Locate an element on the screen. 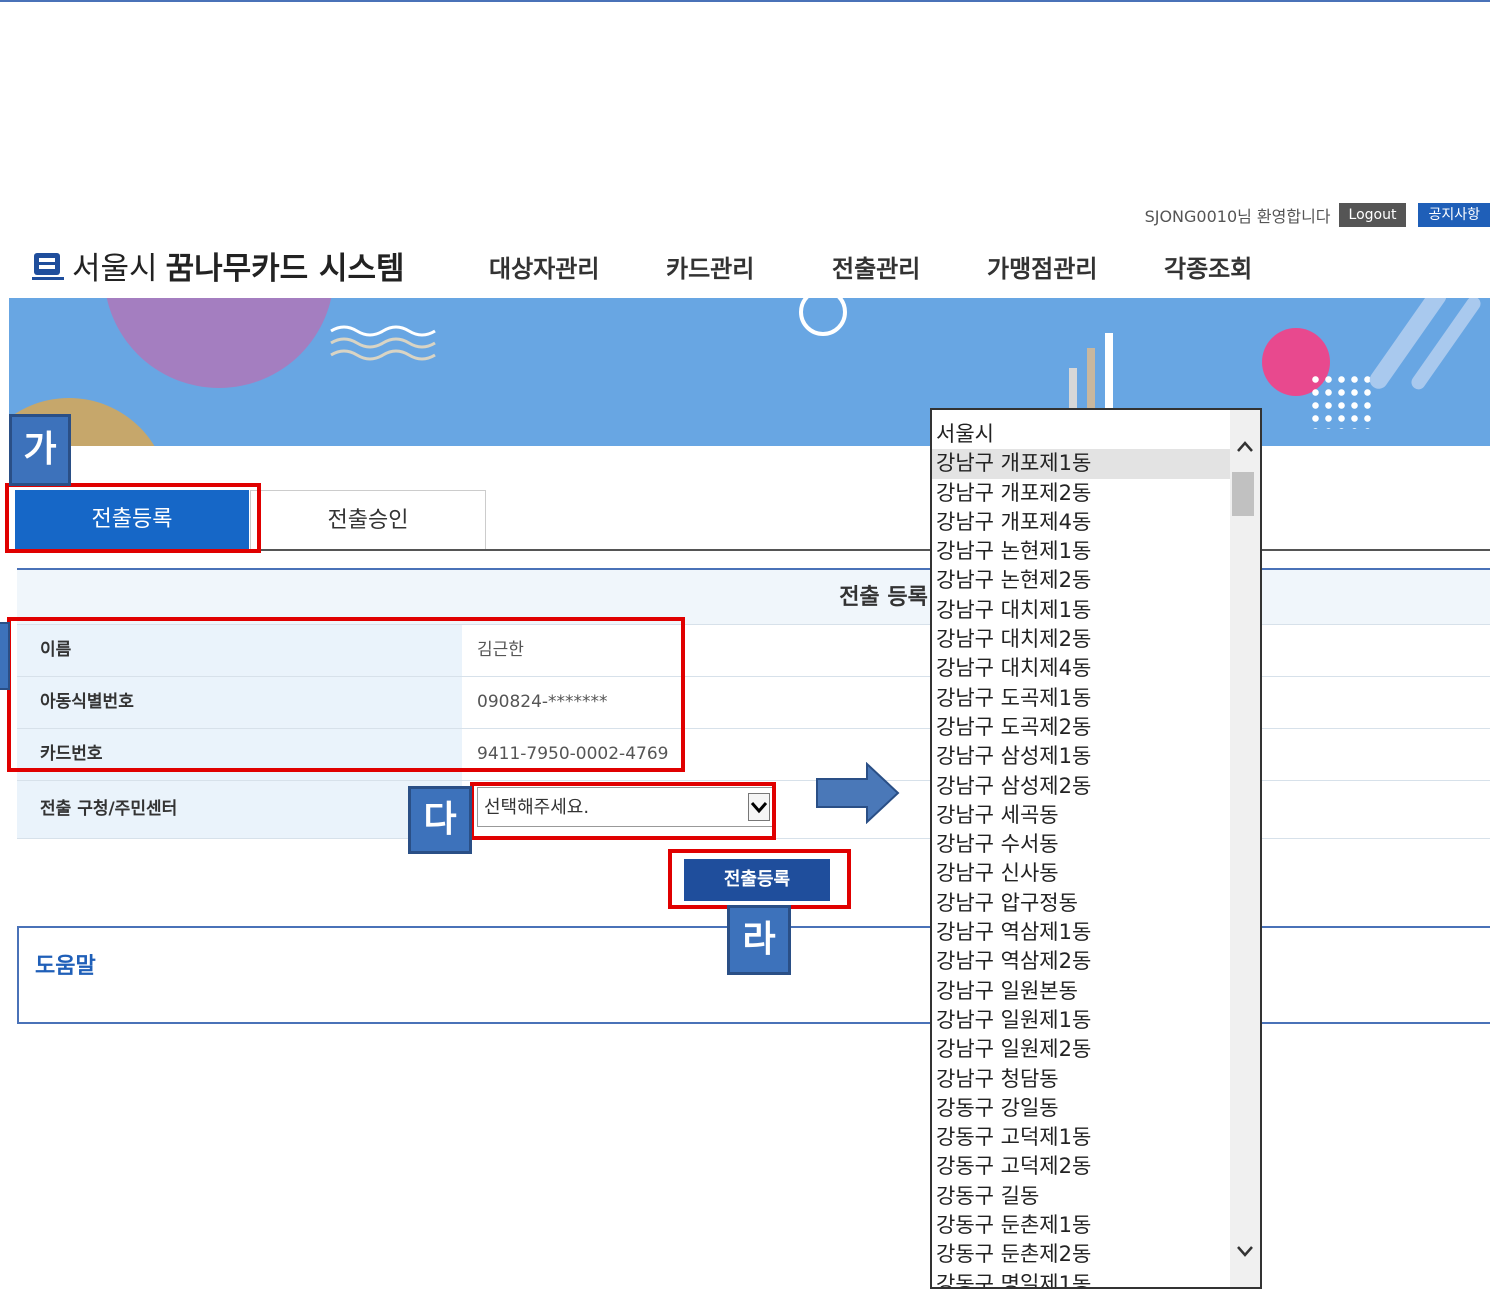 Image resolution: width=1490 pixels, height=1289 pixels. user-bar: SJONG0010님 환영합니다 Logout 공지사항 is located at coordinates (1317, 215).